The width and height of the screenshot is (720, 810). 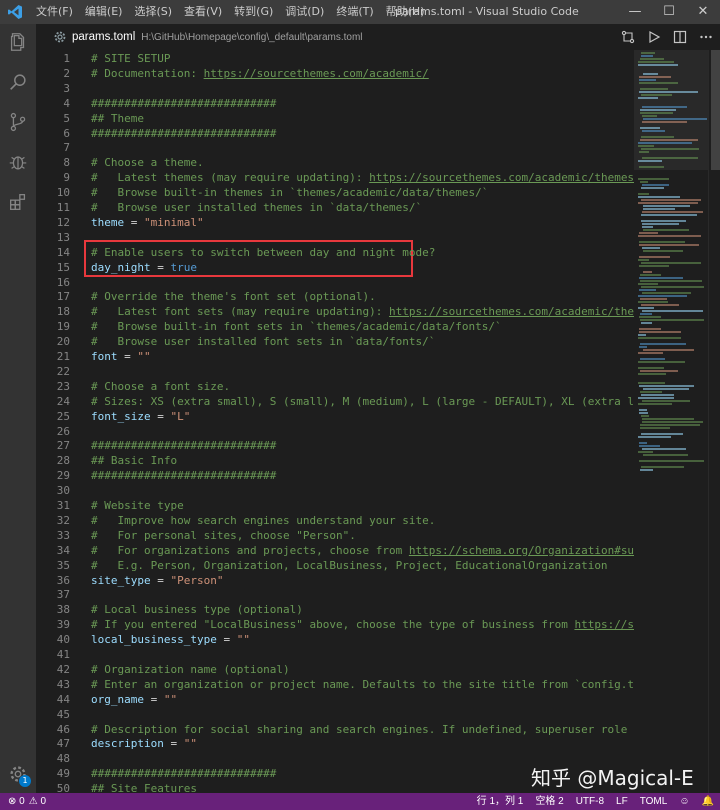 I want to click on code-line: 16, so click(x=335, y=282).